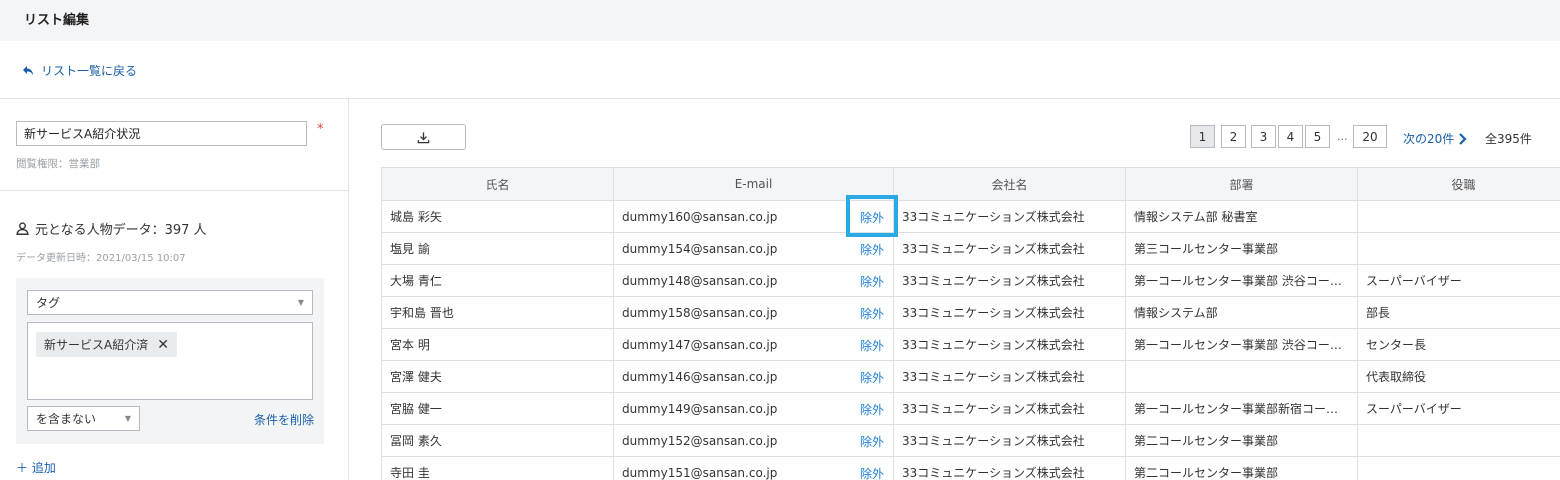  I want to click on permission-text: 閲覧権限：営業部, so click(58, 164).